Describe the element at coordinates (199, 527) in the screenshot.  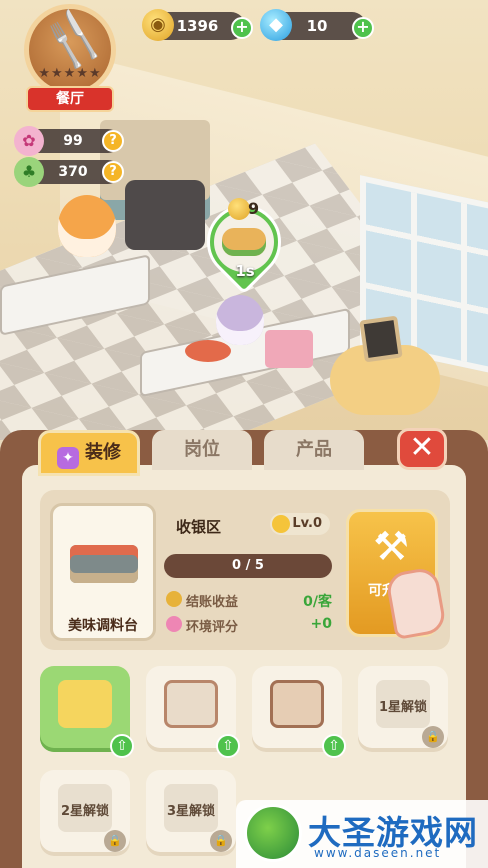
I see `station-name: 收银区` at that location.